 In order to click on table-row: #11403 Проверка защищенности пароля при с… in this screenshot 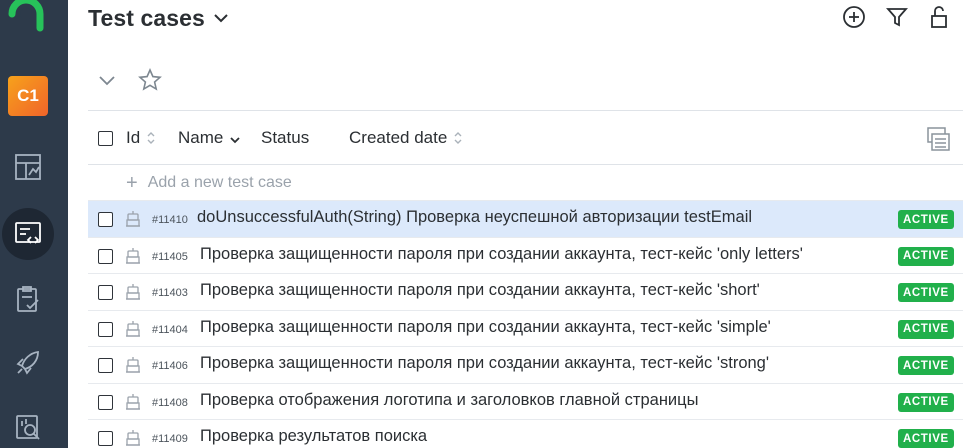, I will do `click(525, 292)`.